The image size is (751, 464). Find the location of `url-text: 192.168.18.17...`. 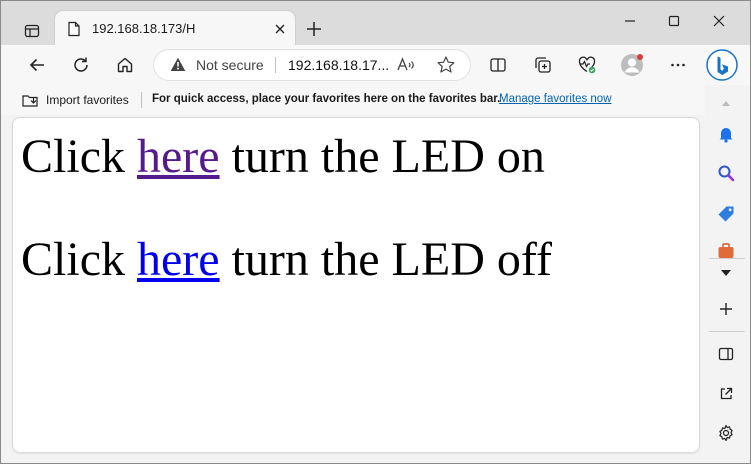

url-text: 192.168.18.17... is located at coordinates (338, 65).